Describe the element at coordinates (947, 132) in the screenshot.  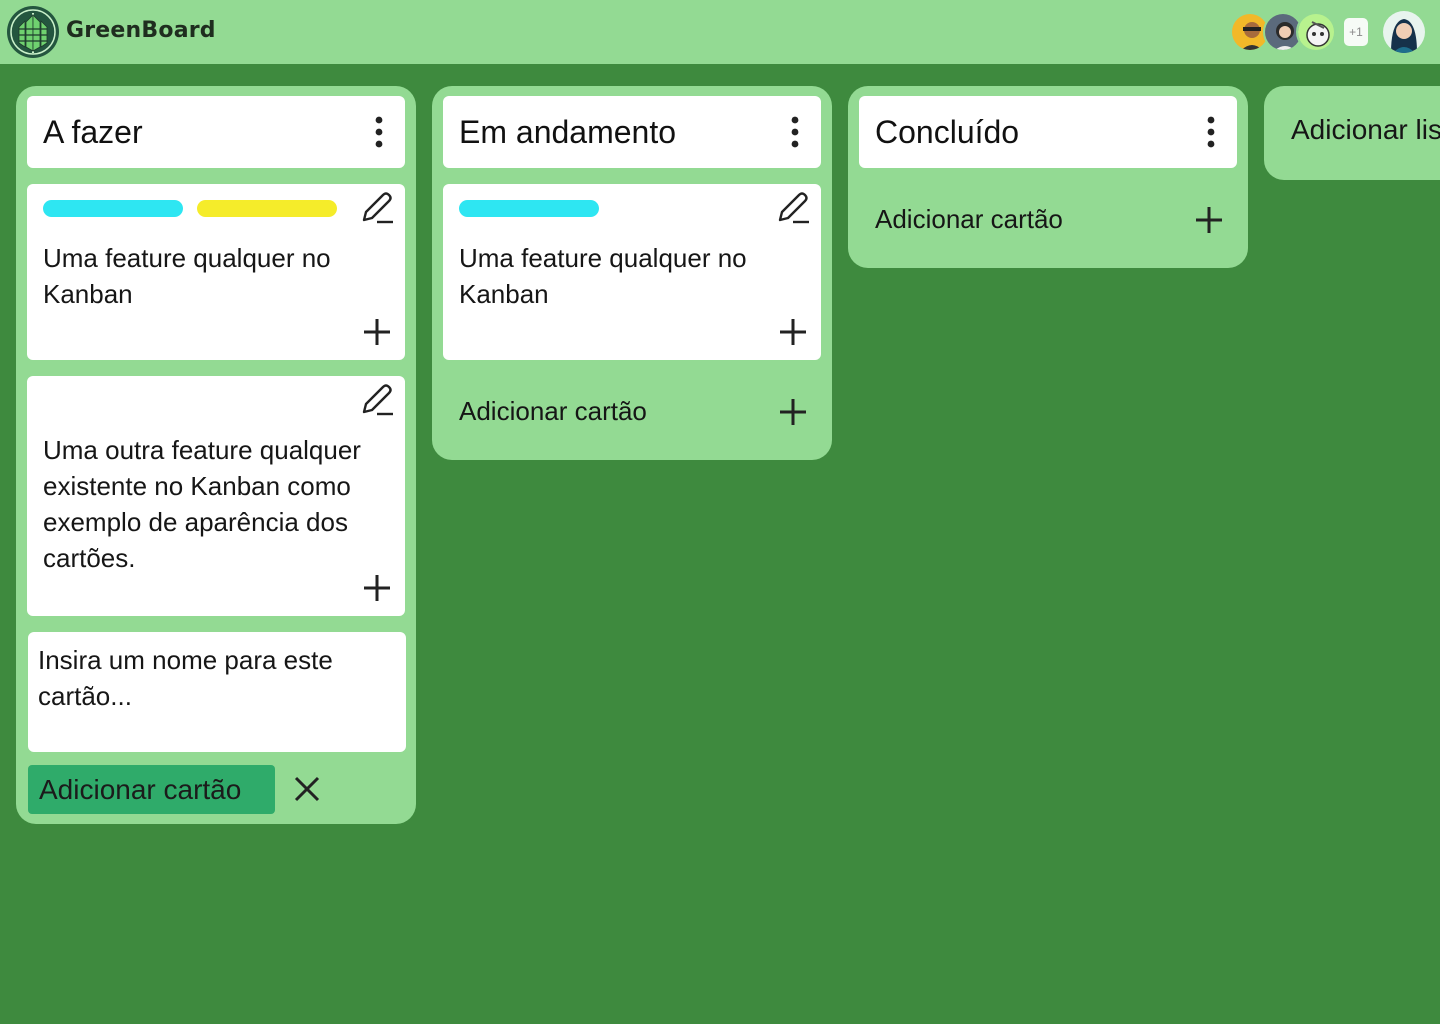
I see `list-title: Concluído` at that location.